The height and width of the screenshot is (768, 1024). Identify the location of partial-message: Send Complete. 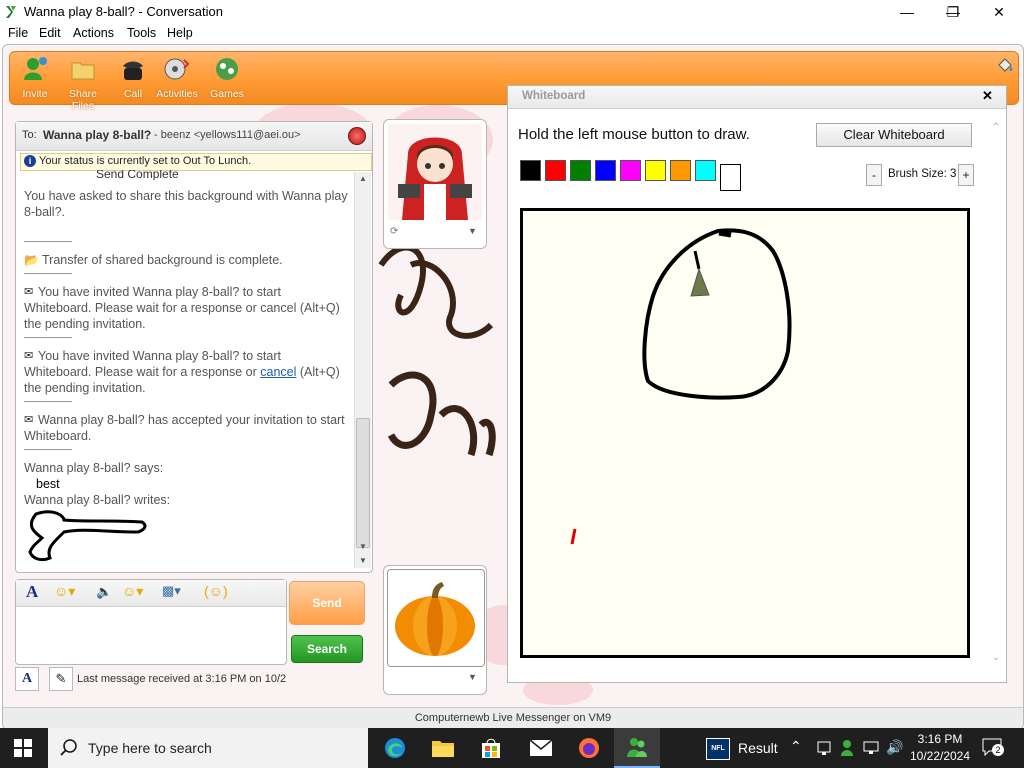
(137, 175).